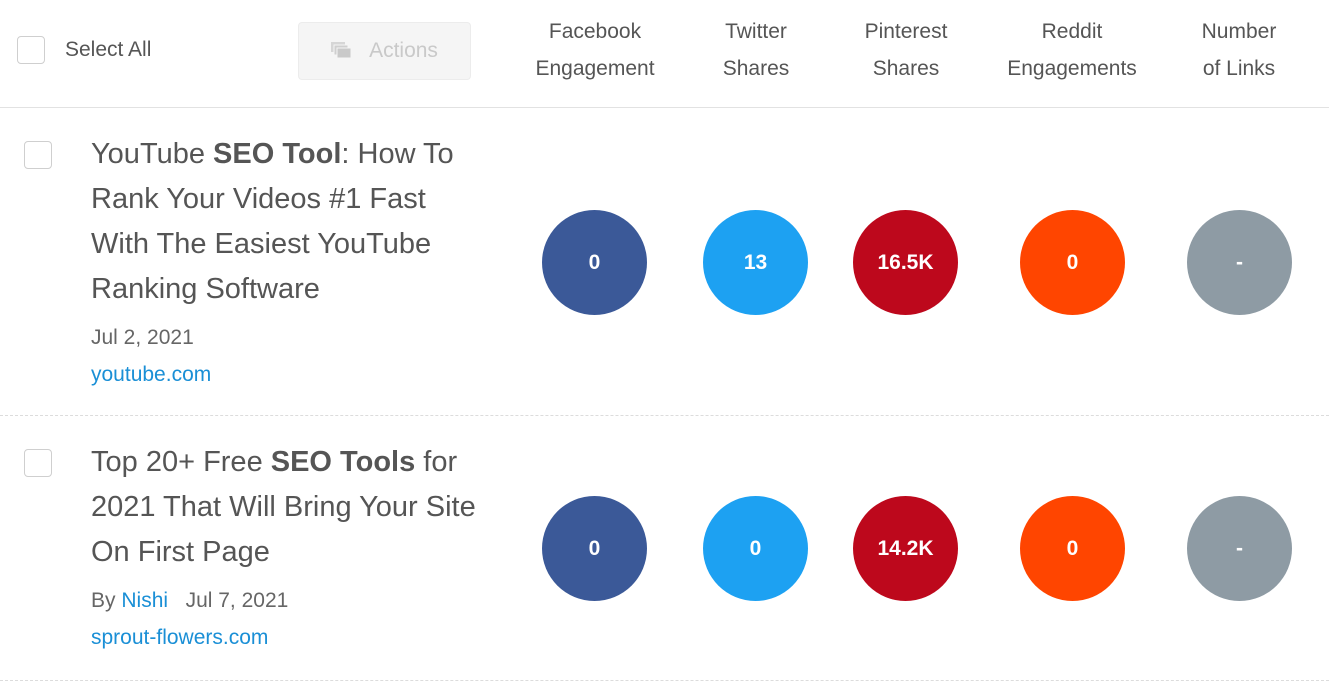 Image resolution: width=1329 pixels, height=684 pixels. What do you see at coordinates (595, 50) in the screenshot?
I see `column-header-facebook-engagement: Facebook Engagement` at bounding box center [595, 50].